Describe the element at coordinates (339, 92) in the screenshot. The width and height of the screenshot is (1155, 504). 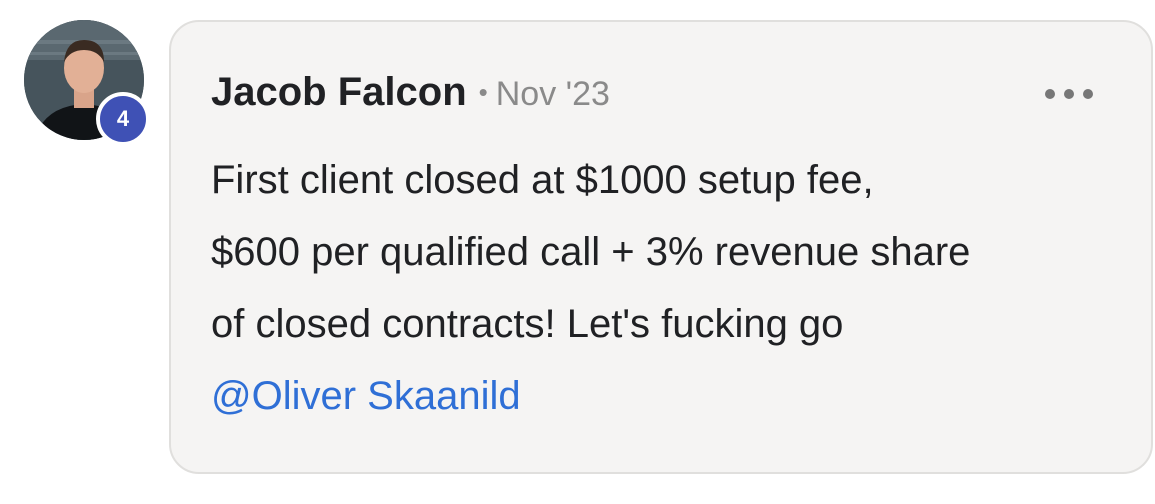
I see `author-name: Jacob Falcon` at that location.